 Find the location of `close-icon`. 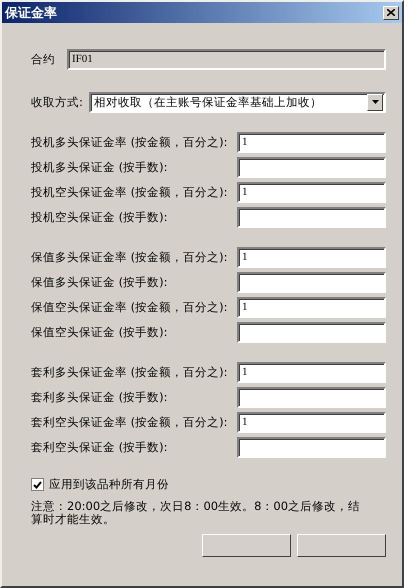

close-icon is located at coordinates (391, 12).